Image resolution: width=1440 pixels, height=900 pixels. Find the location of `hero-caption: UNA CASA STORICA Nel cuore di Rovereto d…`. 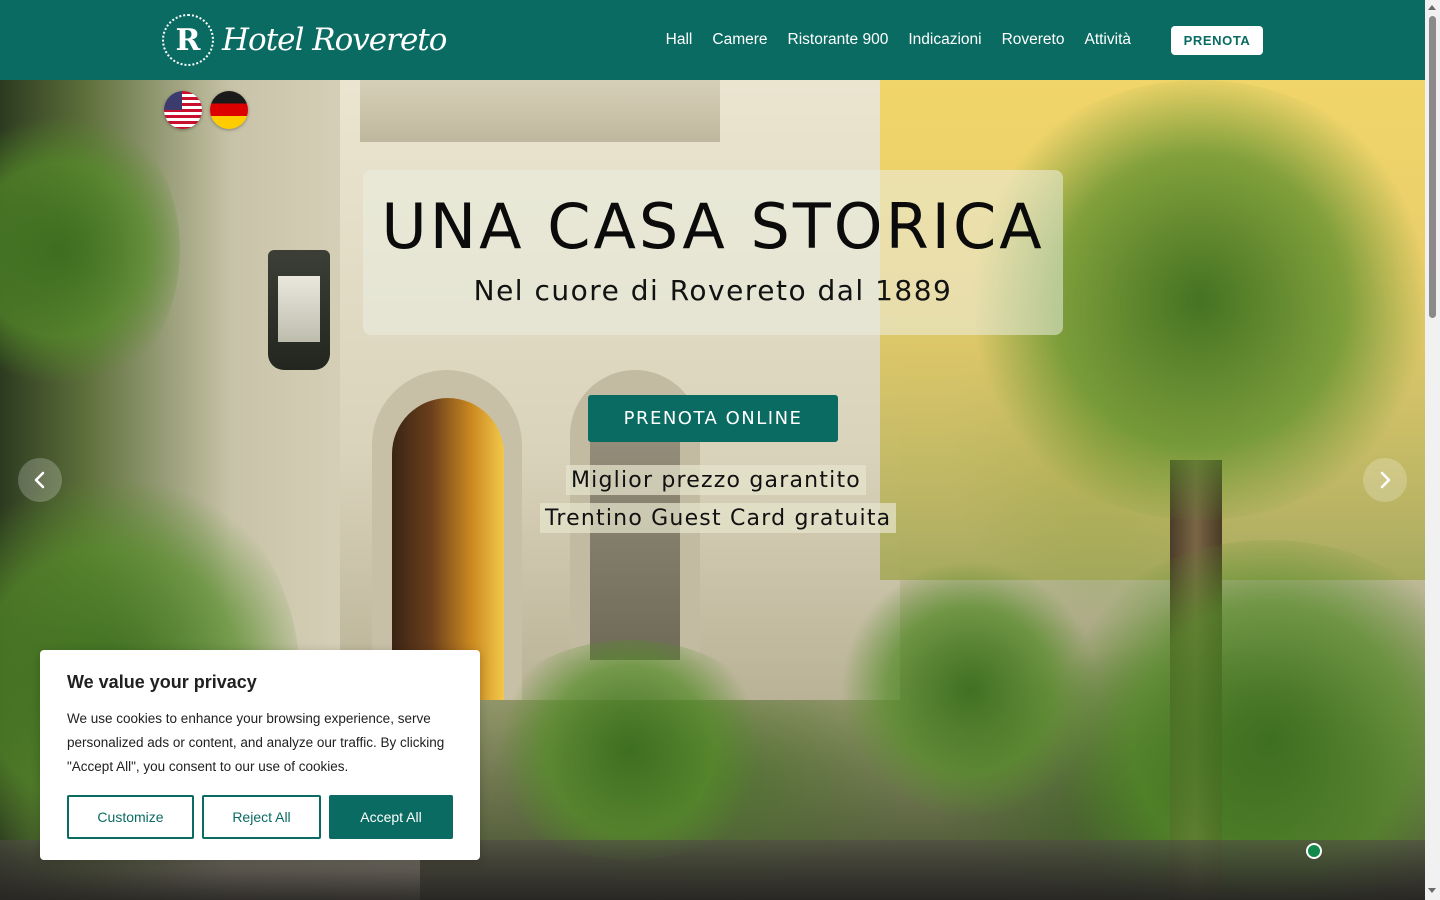

hero-caption: UNA CASA STORICA Nel cuore di Rovereto d… is located at coordinates (713, 252).